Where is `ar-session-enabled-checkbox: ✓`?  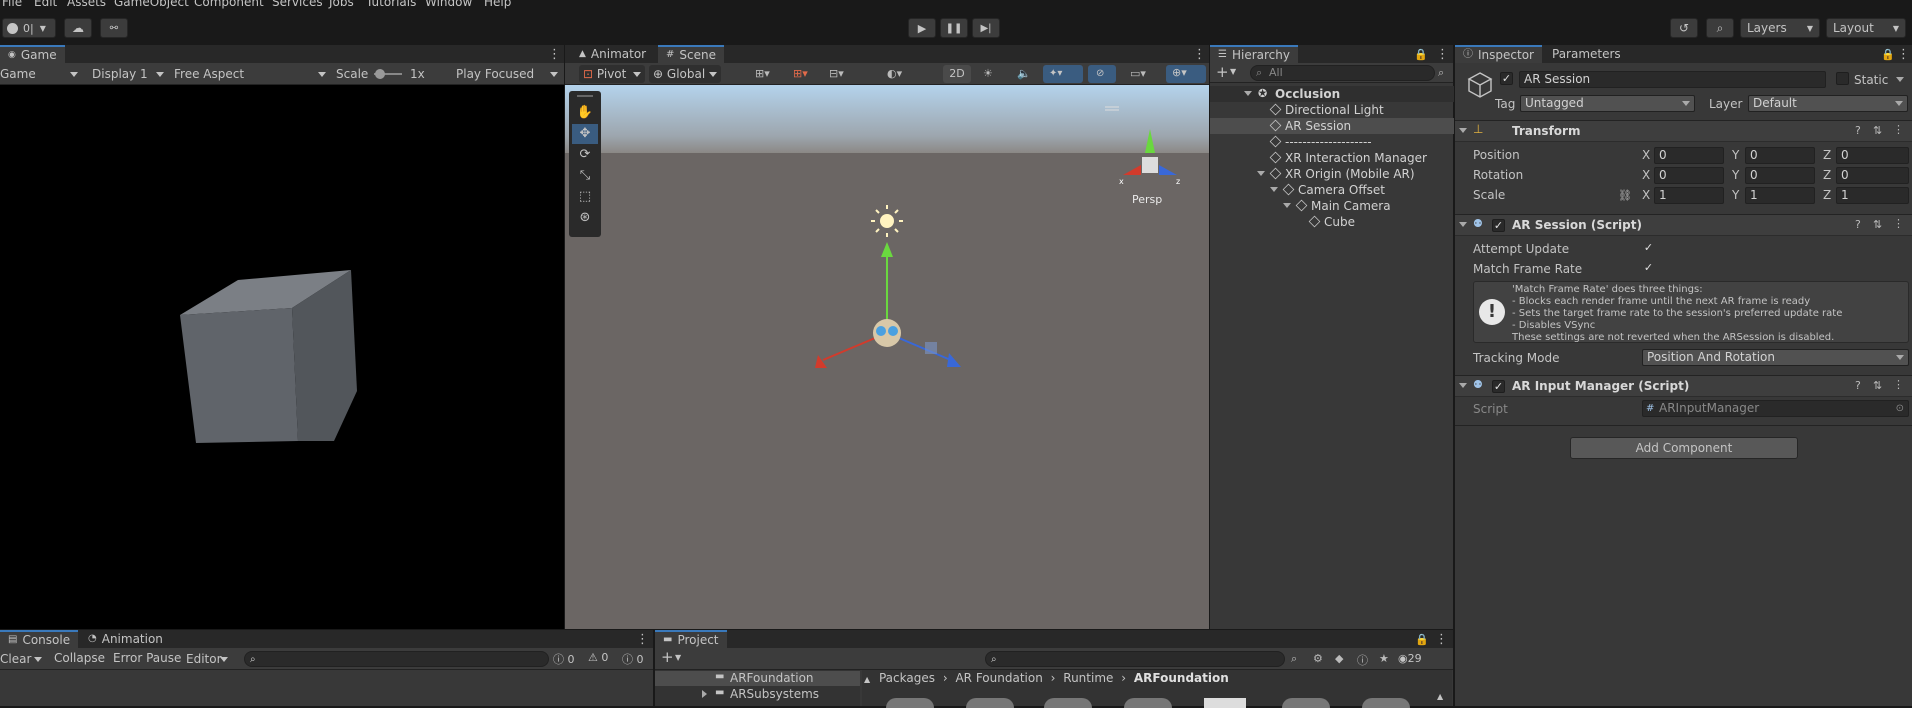
ar-session-enabled-checkbox: ✓ is located at coordinates (1498, 225).